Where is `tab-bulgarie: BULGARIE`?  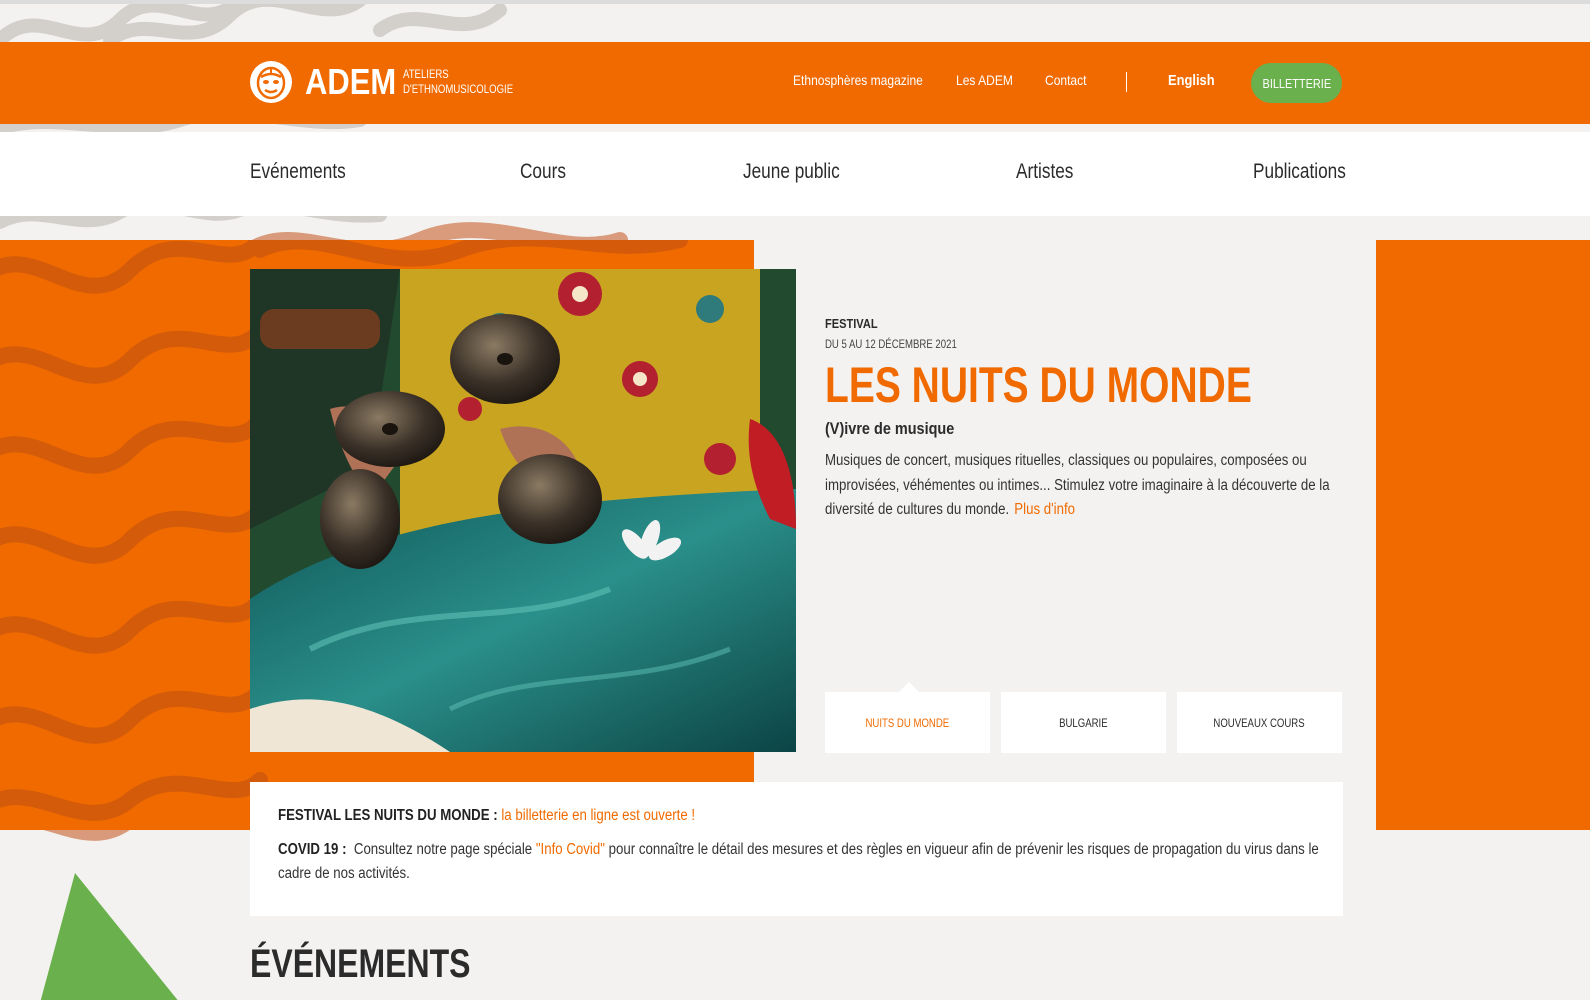
tab-bulgarie: BULGARIE is located at coordinates (1083, 722).